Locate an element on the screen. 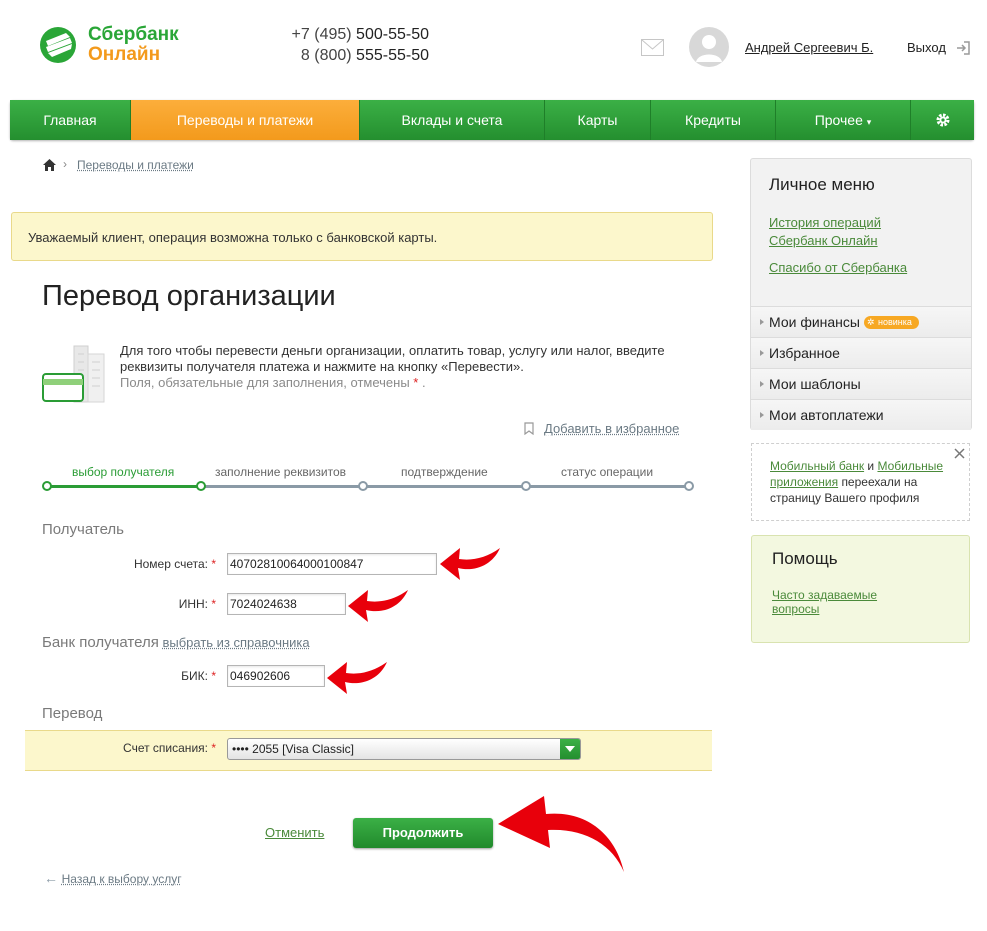 Image resolution: width=987 pixels, height=931 pixels. debit-account-select: •••• 2055 [Visa Classic] is located at coordinates (404, 749).